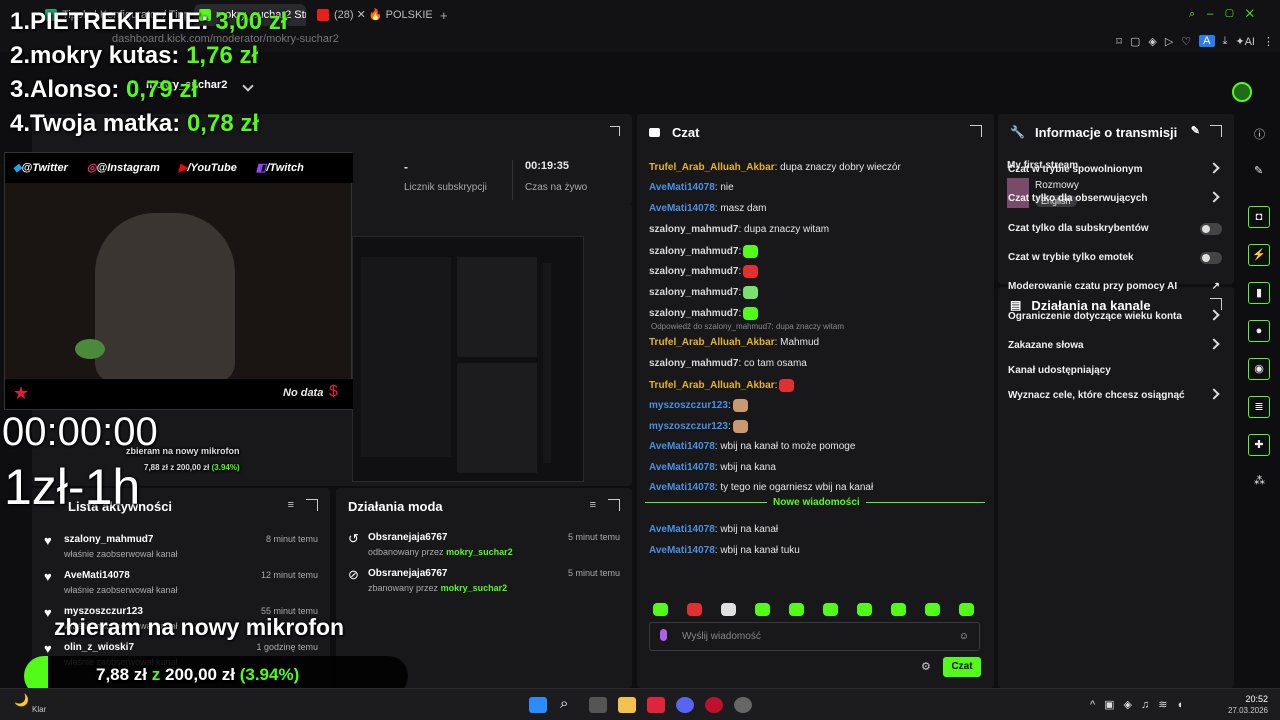  What do you see at coordinates (1259, 407) in the screenshot?
I see `rail-list-icon: ≣` at bounding box center [1259, 407].